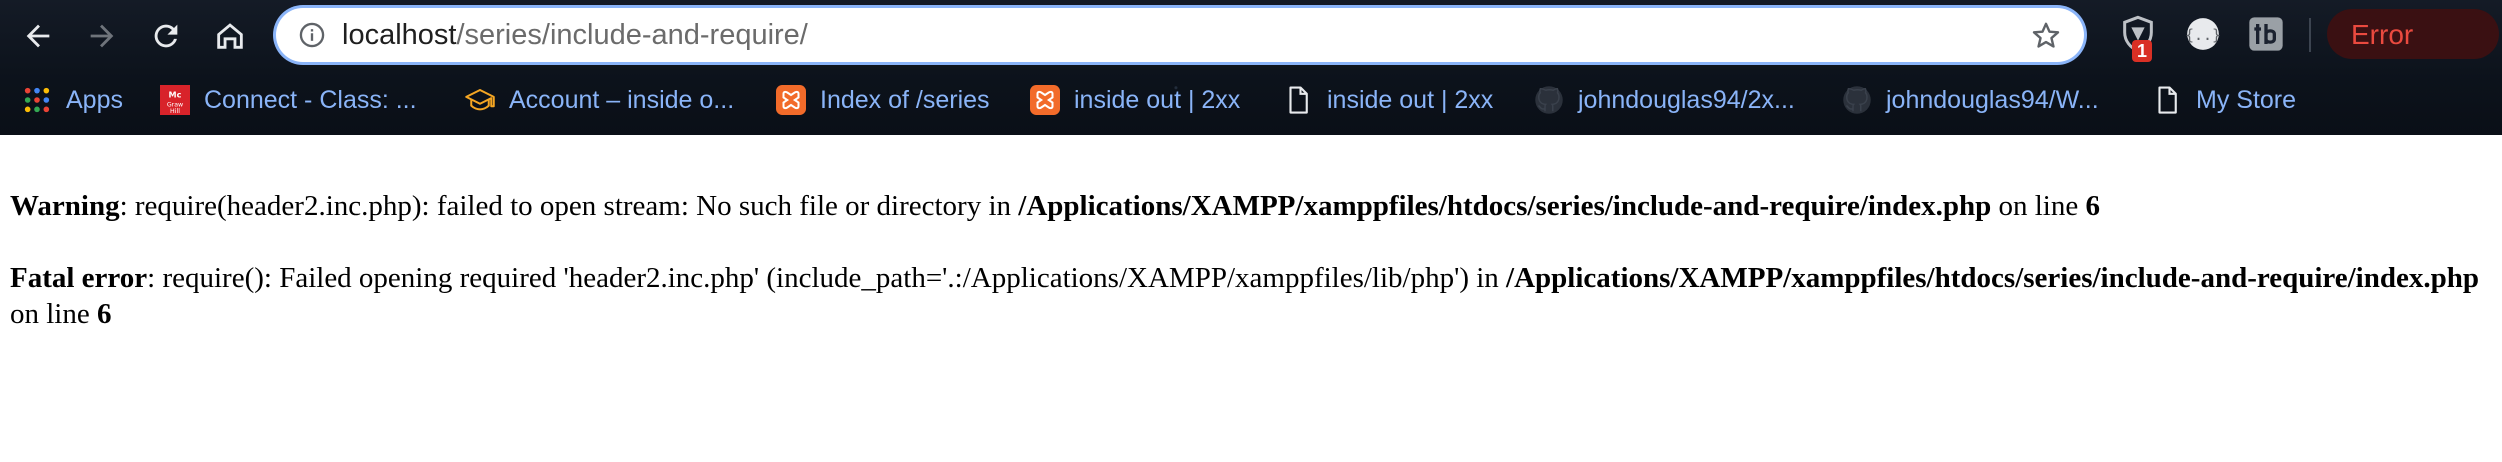  Describe the element at coordinates (2142, 51) in the screenshot. I see `extension-badge: 1` at that location.